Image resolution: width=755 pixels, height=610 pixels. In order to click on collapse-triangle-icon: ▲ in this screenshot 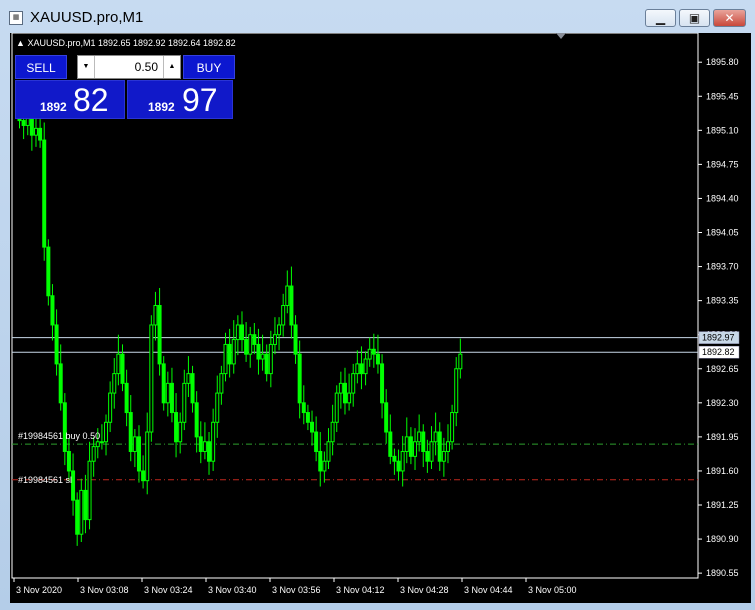, I will do `click(20, 43)`.